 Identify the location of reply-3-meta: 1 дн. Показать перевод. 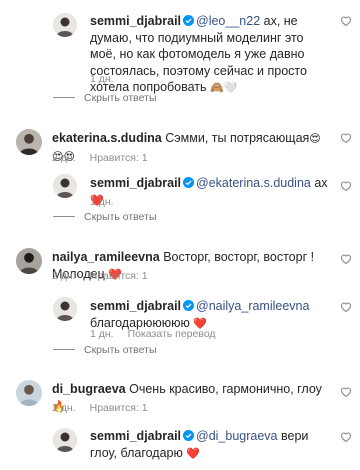
(160, 334).